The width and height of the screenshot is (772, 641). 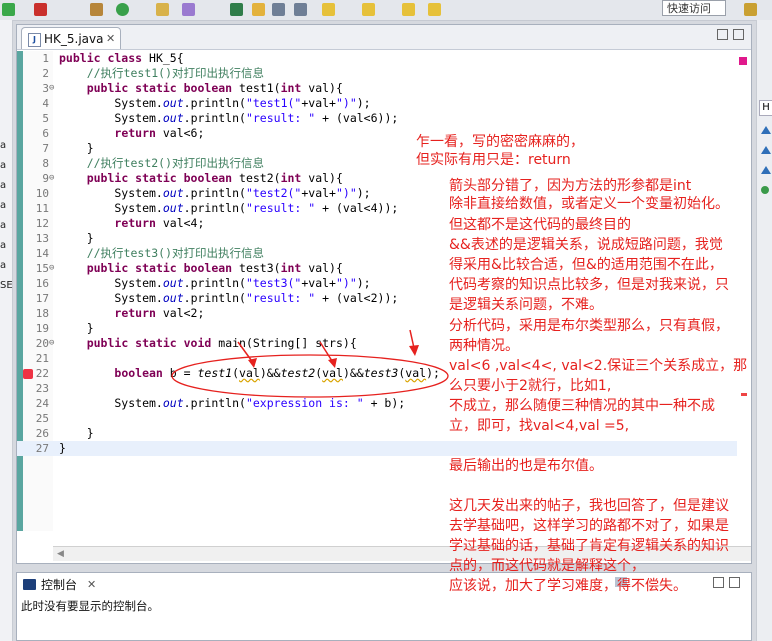 I want to click on annotation-ellipse, so click(x=310, y=376).